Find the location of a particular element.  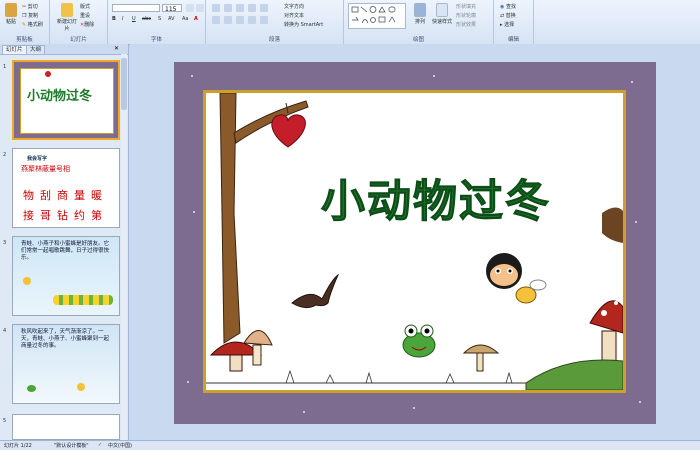

tree-trunk-icon is located at coordinates (230, 218).